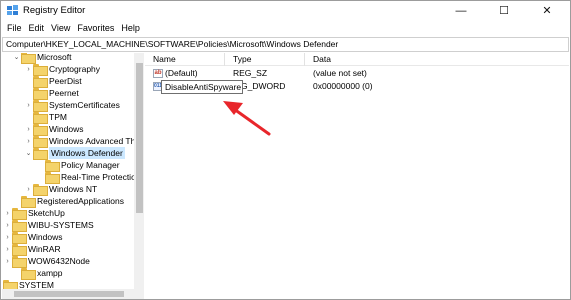  I want to click on tree-item-label: Windows NT, so click(73, 189).